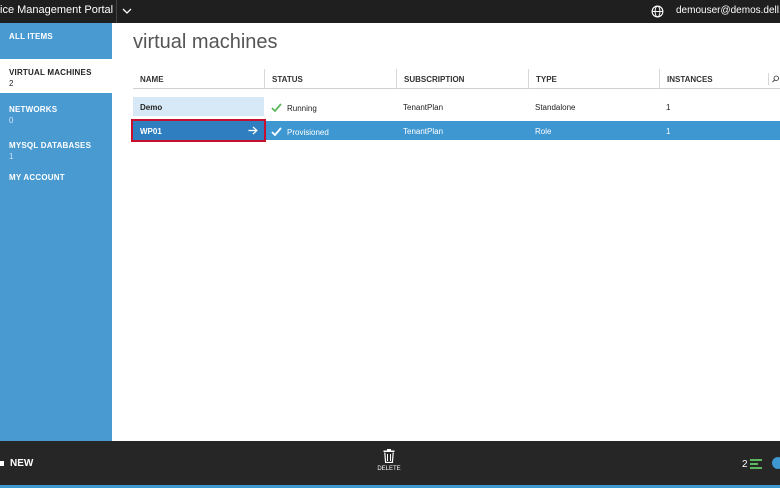  I want to click on command-bar: NEW DELETE 2, so click(390, 464).